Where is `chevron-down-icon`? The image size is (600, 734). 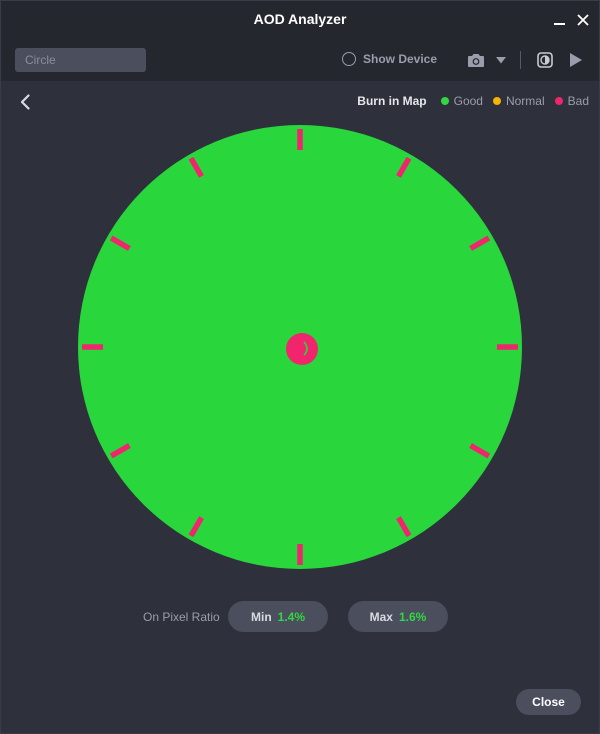 chevron-down-icon is located at coordinates (501, 59).